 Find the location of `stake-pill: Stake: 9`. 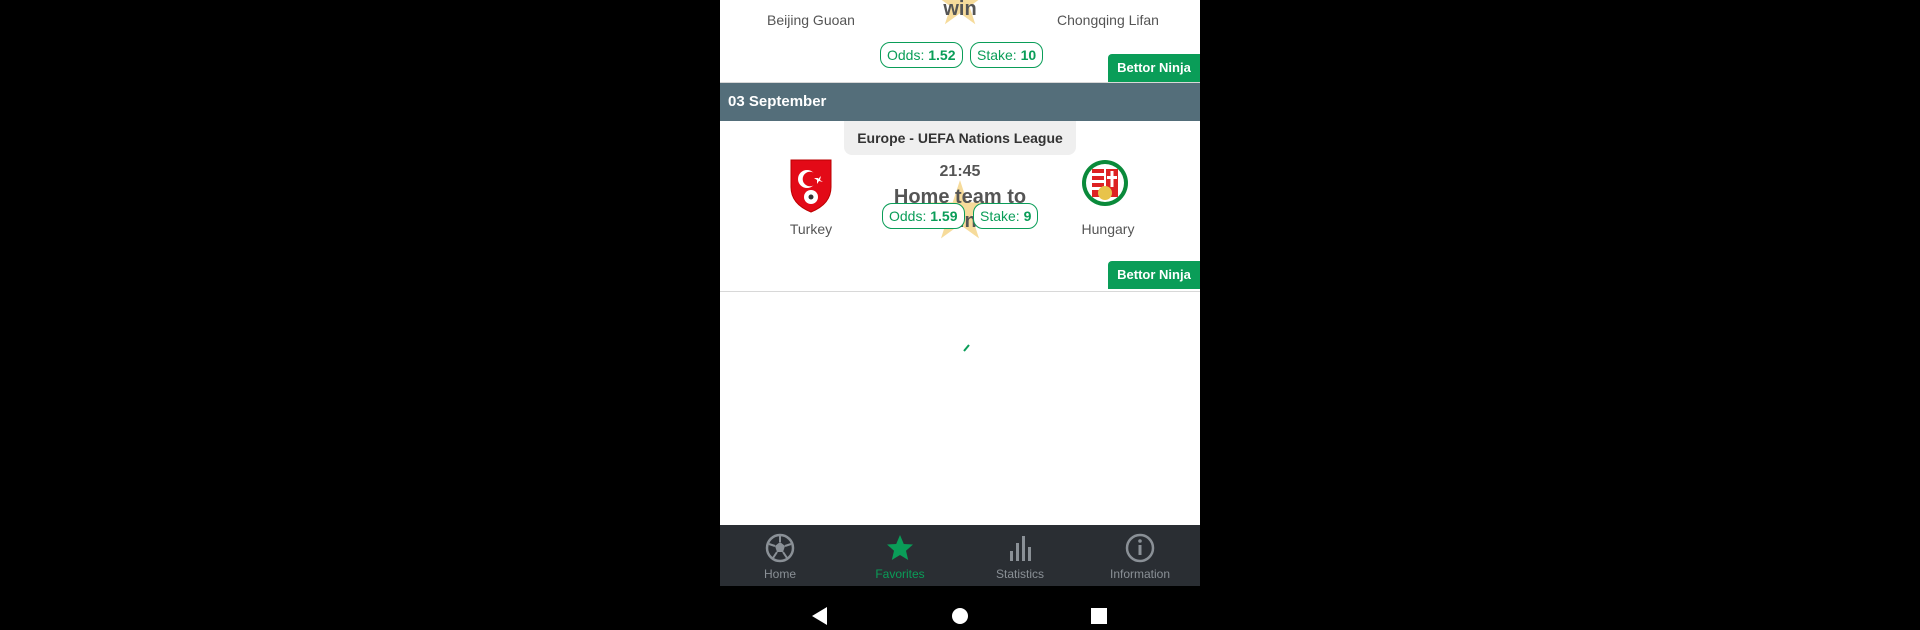

stake-pill: Stake: 9 is located at coordinates (1006, 216).